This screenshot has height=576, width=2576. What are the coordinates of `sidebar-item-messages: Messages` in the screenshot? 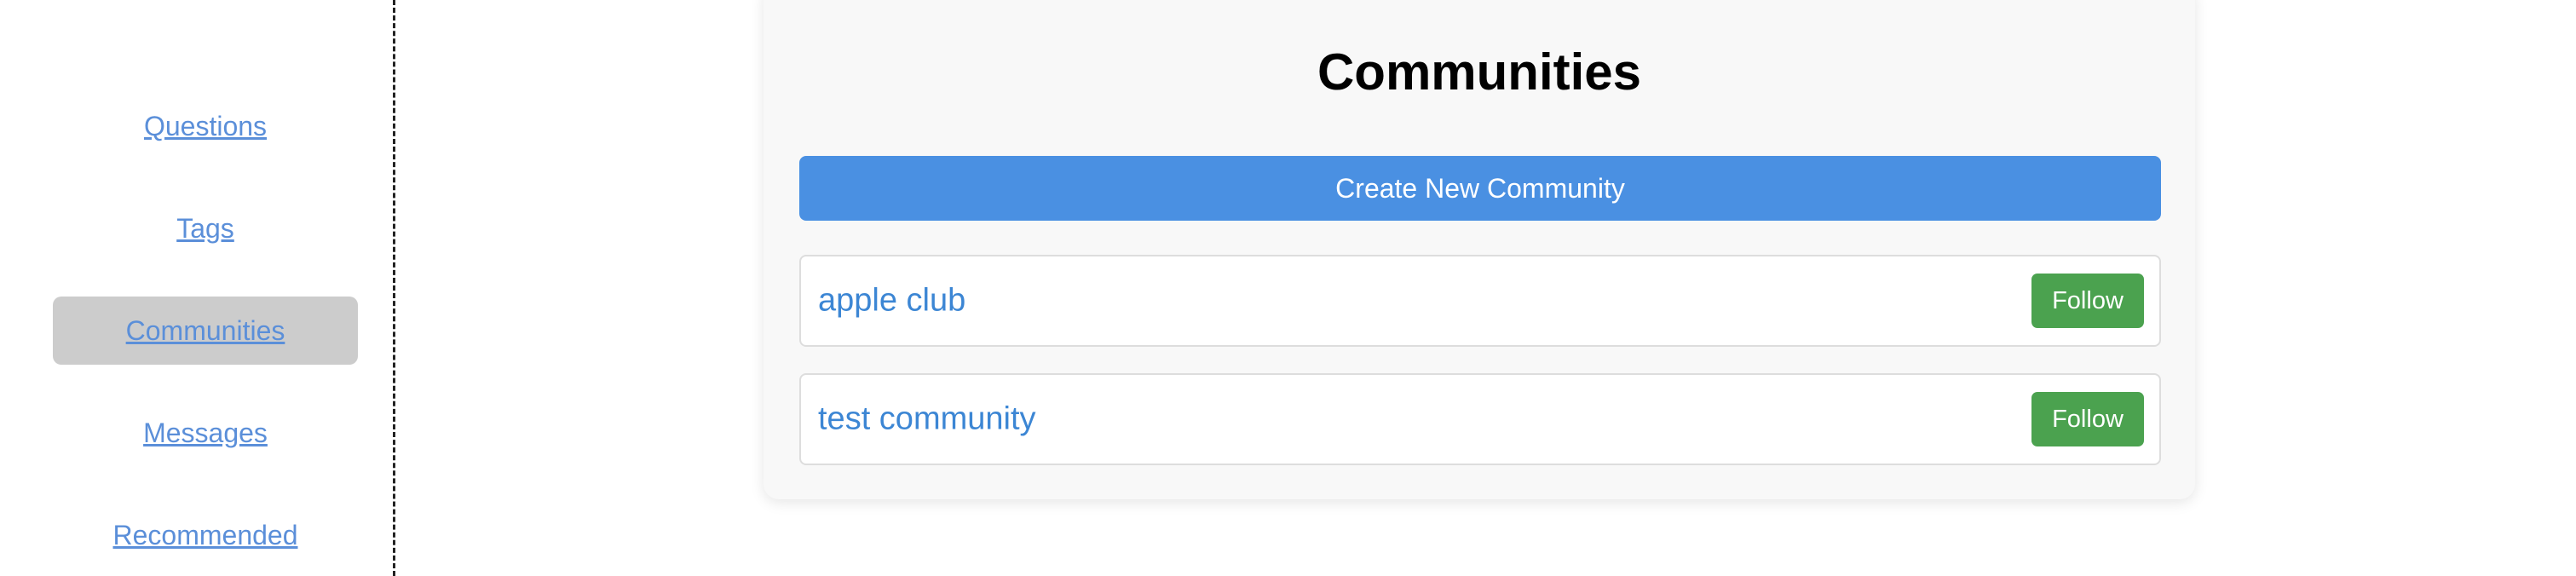 It's located at (205, 433).